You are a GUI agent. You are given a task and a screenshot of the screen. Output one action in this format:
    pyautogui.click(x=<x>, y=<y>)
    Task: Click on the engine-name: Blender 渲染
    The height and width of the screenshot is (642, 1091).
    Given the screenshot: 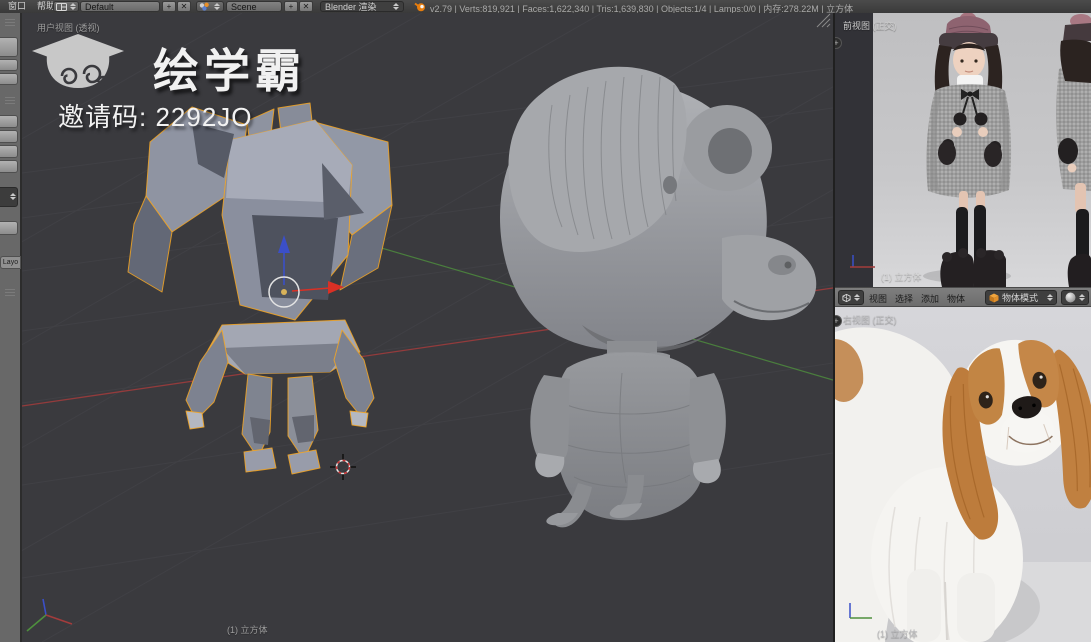 What is the action you would take?
    pyautogui.click(x=351, y=6)
    